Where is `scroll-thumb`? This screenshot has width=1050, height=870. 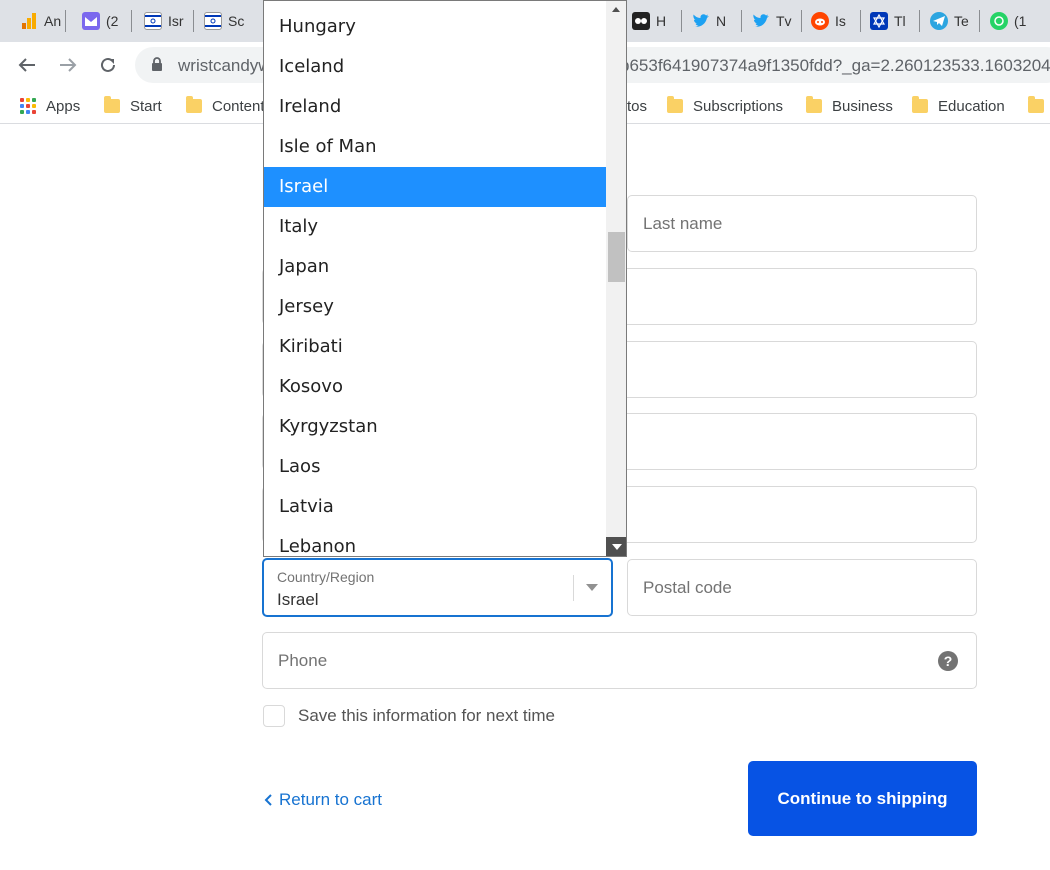 scroll-thumb is located at coordinates (616, 257).